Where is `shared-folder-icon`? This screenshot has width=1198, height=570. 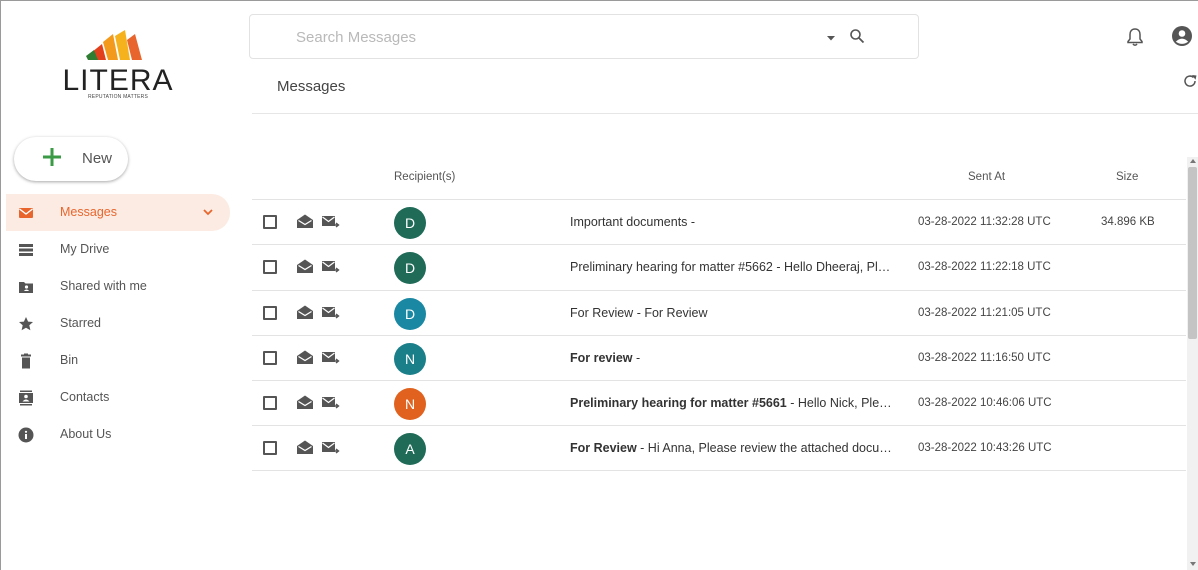
shared-folder-icon is located at coordinates (26, 287).